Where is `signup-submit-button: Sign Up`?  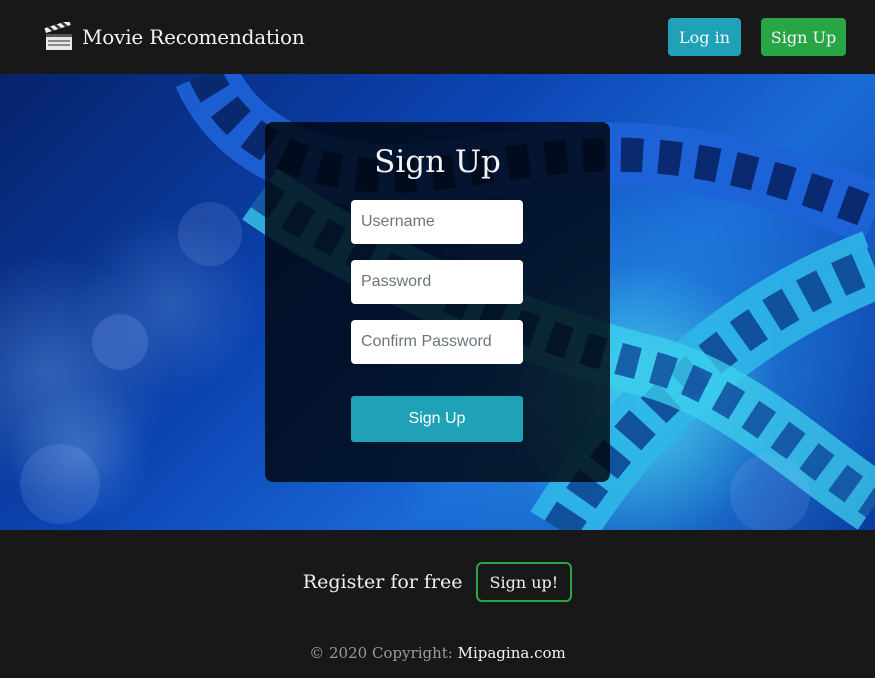
signup-submit-button: Sign Up is located at coordinates (437, 419).